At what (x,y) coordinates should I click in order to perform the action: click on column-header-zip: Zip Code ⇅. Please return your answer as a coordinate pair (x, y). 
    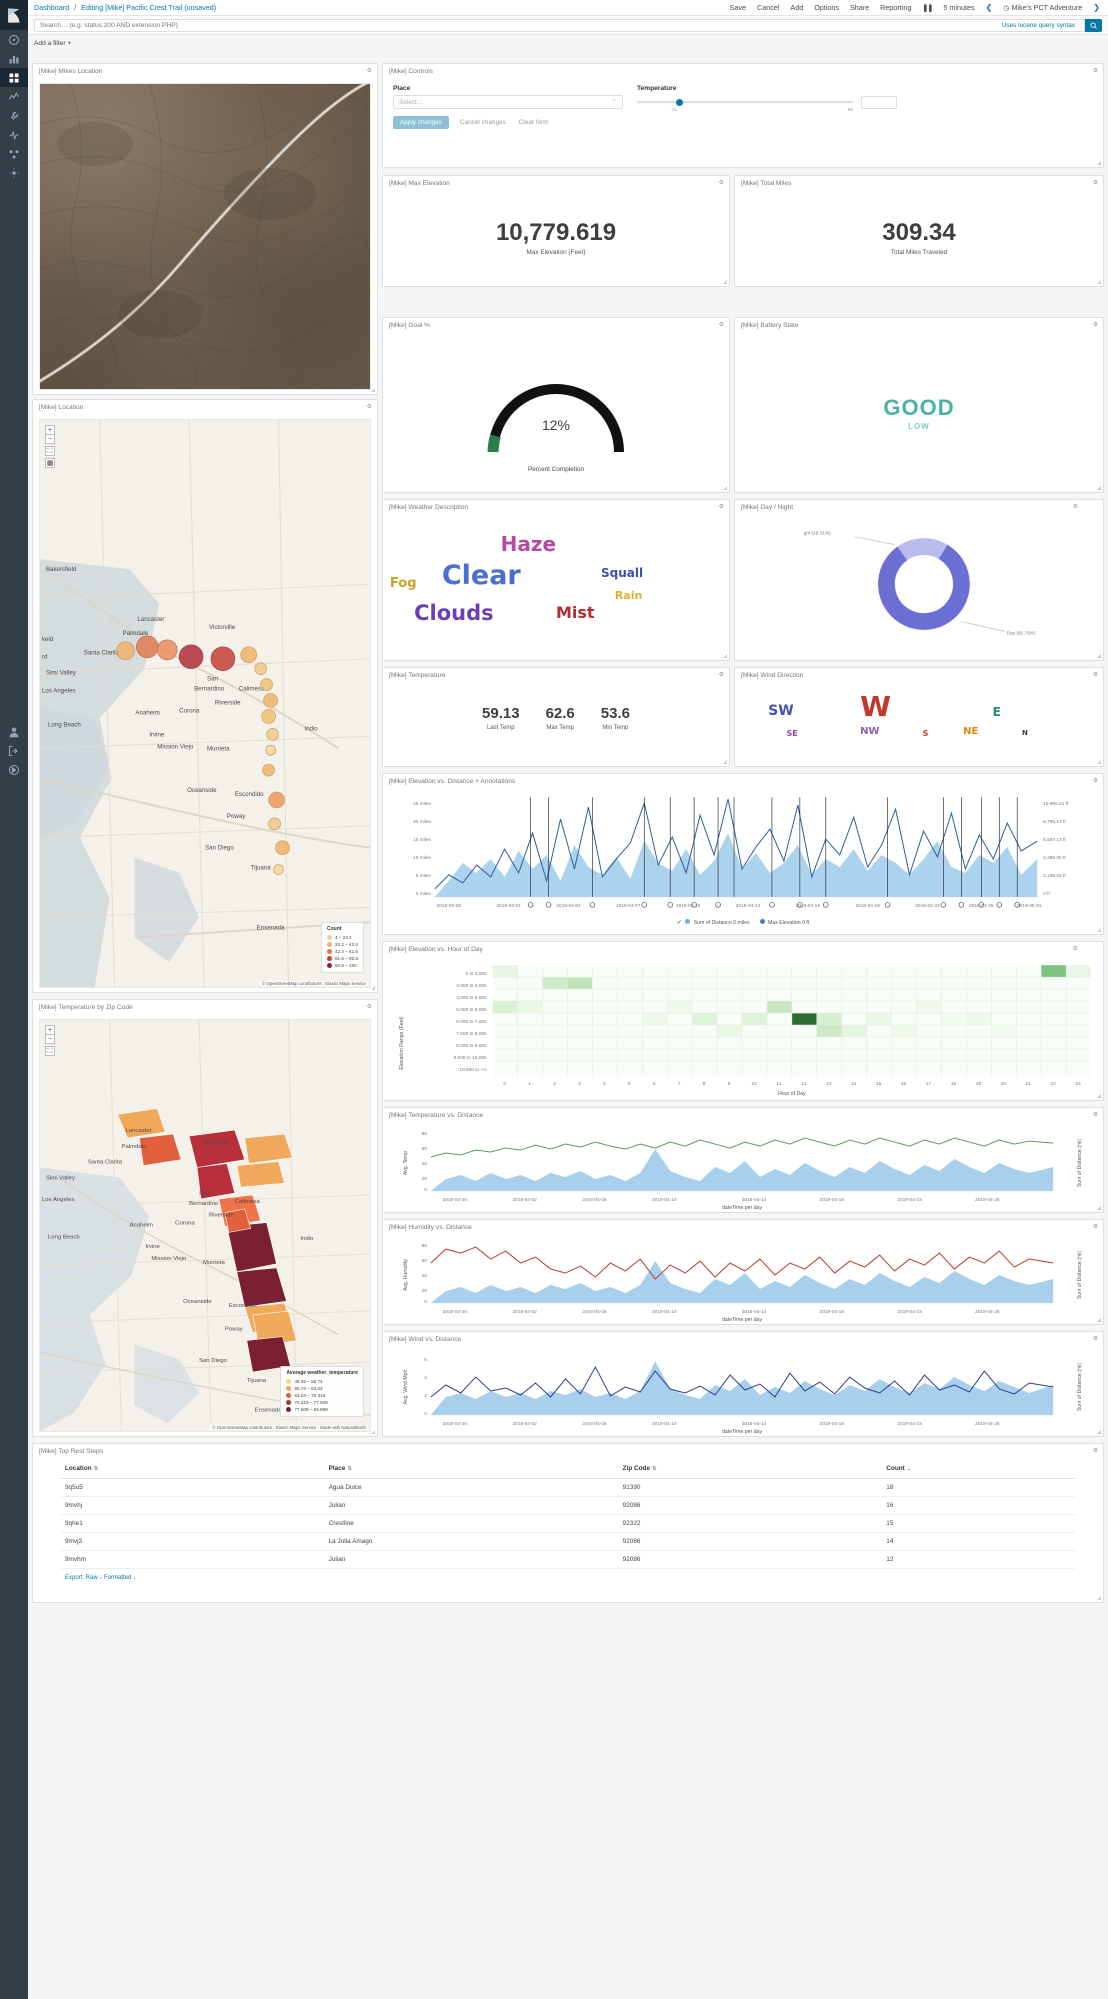
    Looking at the image, I should click on (750, 1469).